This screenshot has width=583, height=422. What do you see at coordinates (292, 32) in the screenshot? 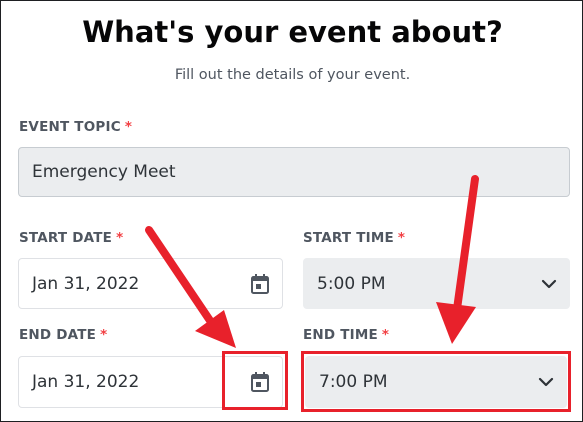
I see `page-title: What's your event about?` at bounding box center [292, 32].